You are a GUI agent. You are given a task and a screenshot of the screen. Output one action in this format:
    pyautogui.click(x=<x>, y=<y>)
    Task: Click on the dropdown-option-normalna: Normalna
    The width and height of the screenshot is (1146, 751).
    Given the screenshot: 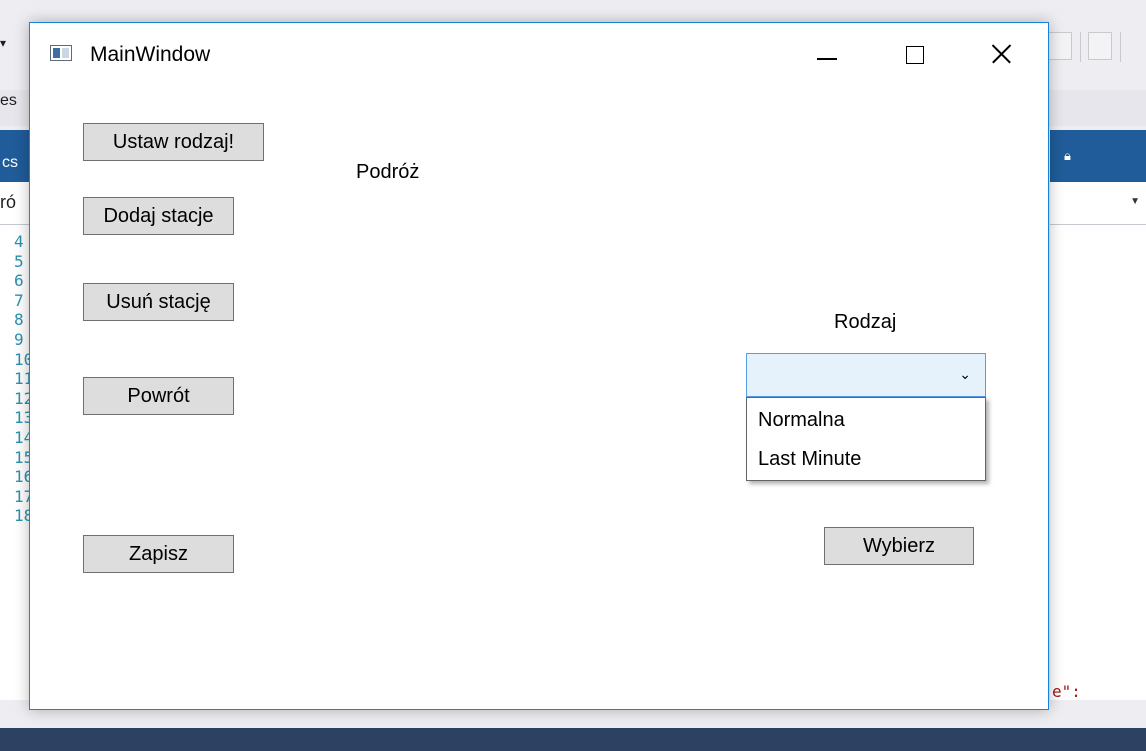 What is the action you would take?
    pyautogui.click(x=801, y=420)
    